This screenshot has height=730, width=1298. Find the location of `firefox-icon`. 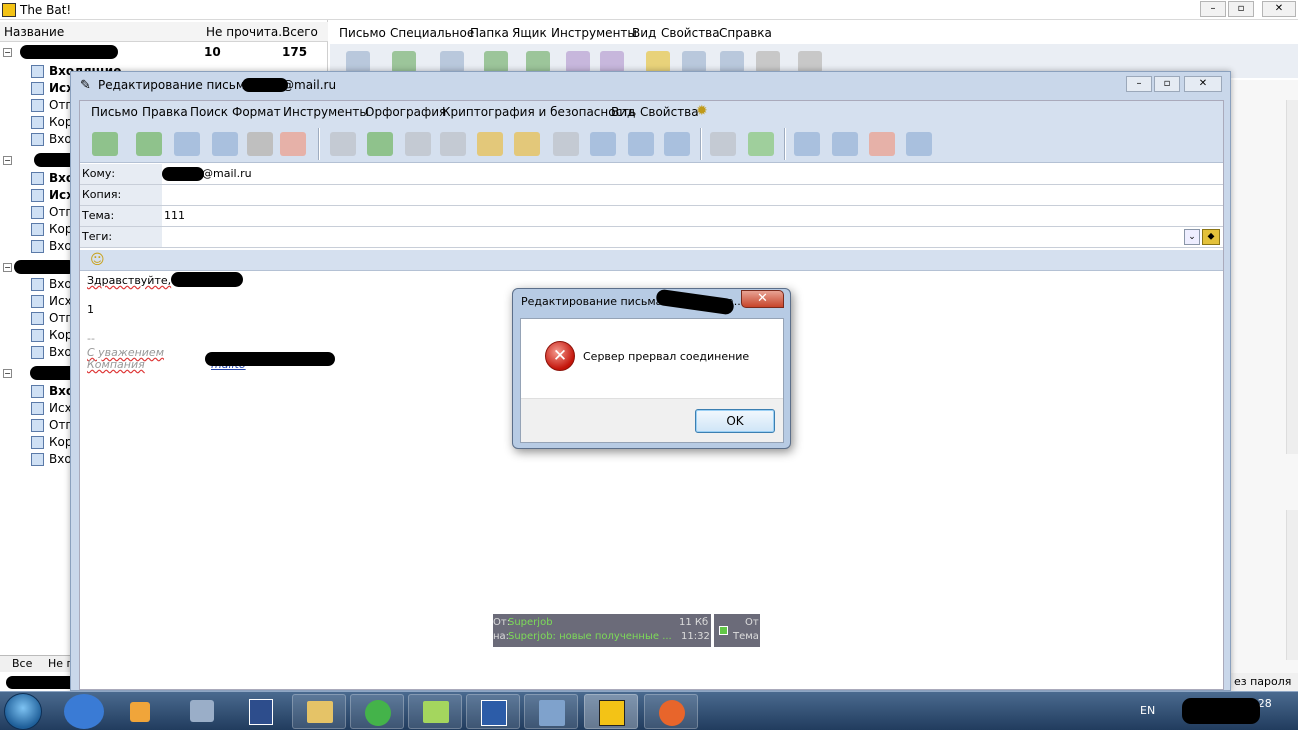

firefox-icon is located at coordinates (671, 711).